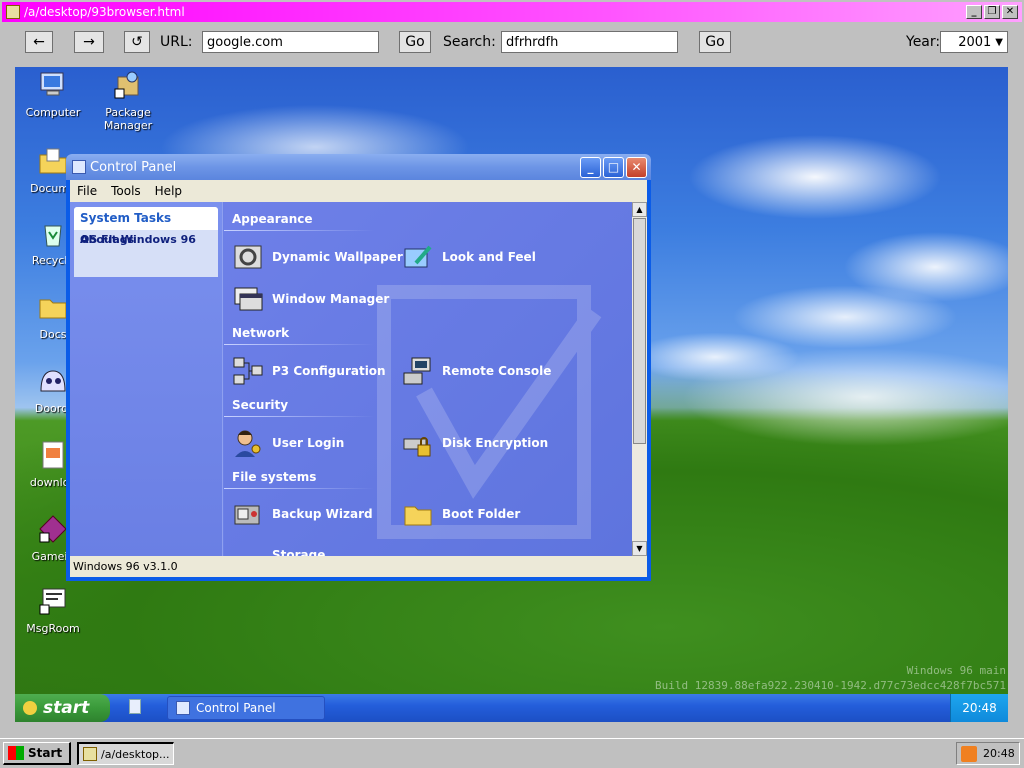 The width and height of the screenshot is (1024, 768). Describe the element at coordinates (308, 443) in the screenshot. I see `applet-label: User Login` at that location.